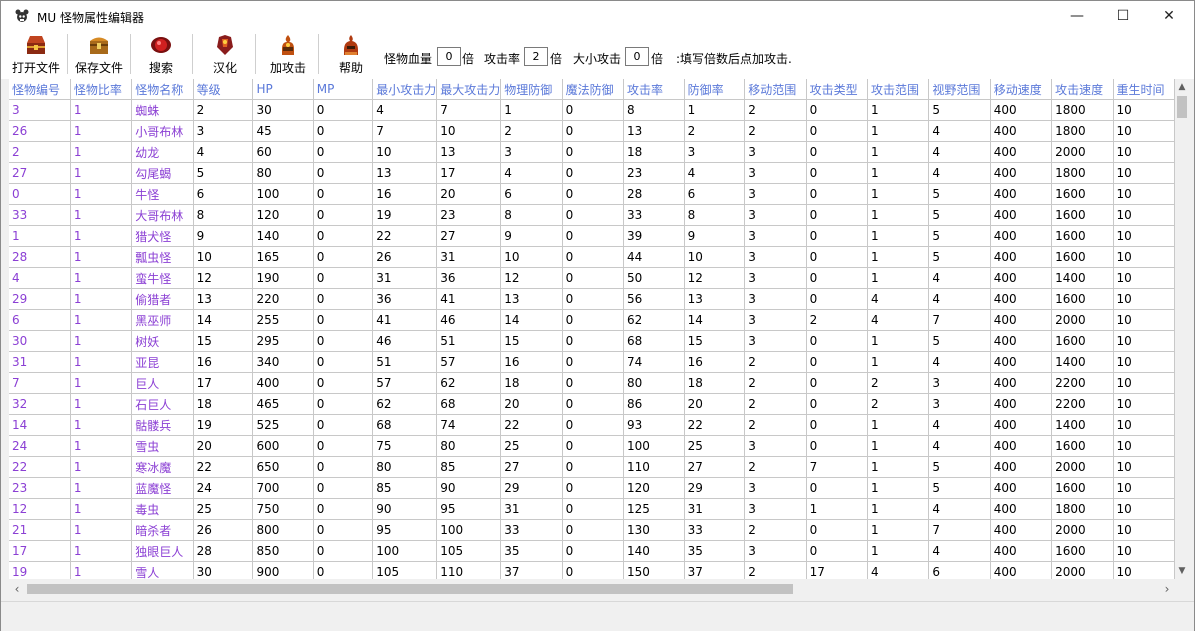 The image size is (1195, 631). I want to click on column-header: 攻击类型, so click(837, 89).